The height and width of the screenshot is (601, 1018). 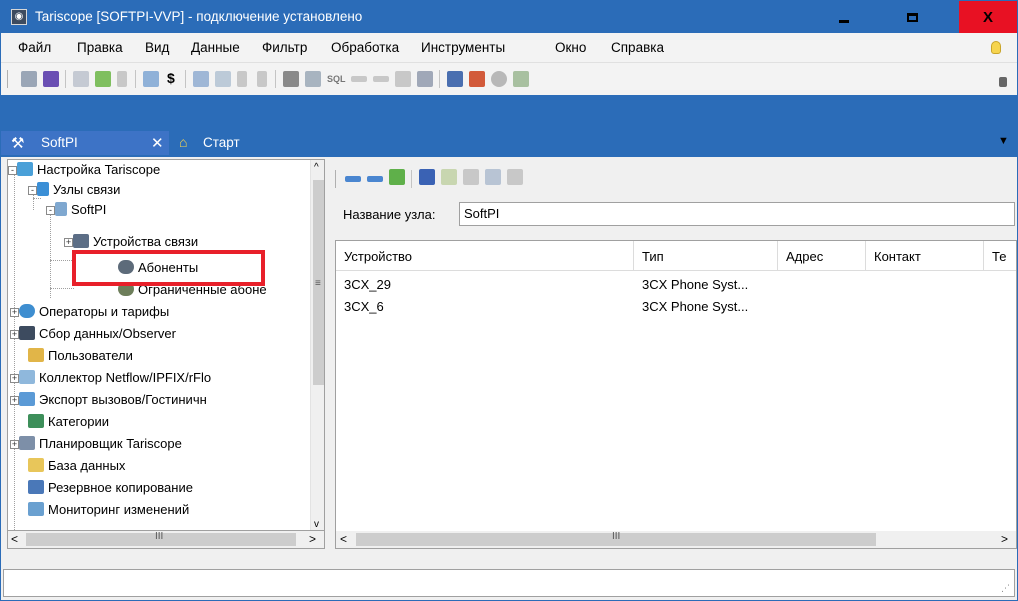 What do you see at coordinates (27, 333) in the screenshot?
I see `observer-icon` at bounding box center [27, 333].